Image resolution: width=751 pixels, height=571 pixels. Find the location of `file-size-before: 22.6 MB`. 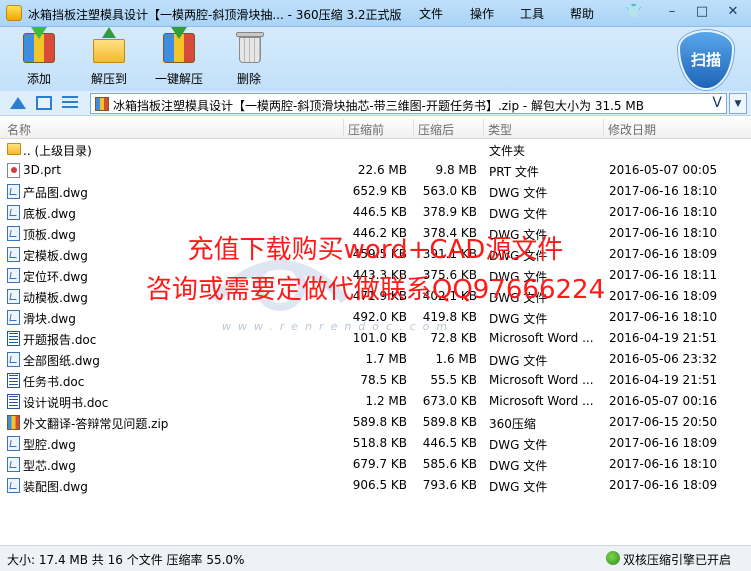

file-size-before: 22.6 MB is located at coordinates (382, 170).